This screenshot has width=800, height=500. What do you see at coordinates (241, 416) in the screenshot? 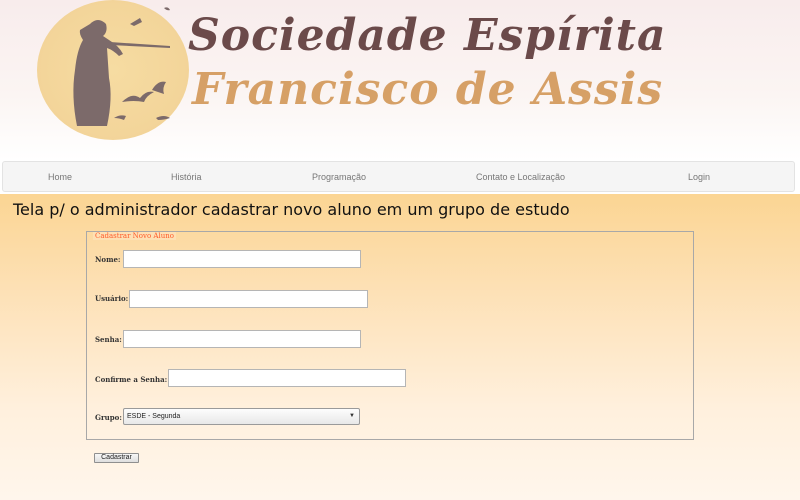
I see `grupo-select: ESDE - Segunda ▼` at bounding box center [241, 416].